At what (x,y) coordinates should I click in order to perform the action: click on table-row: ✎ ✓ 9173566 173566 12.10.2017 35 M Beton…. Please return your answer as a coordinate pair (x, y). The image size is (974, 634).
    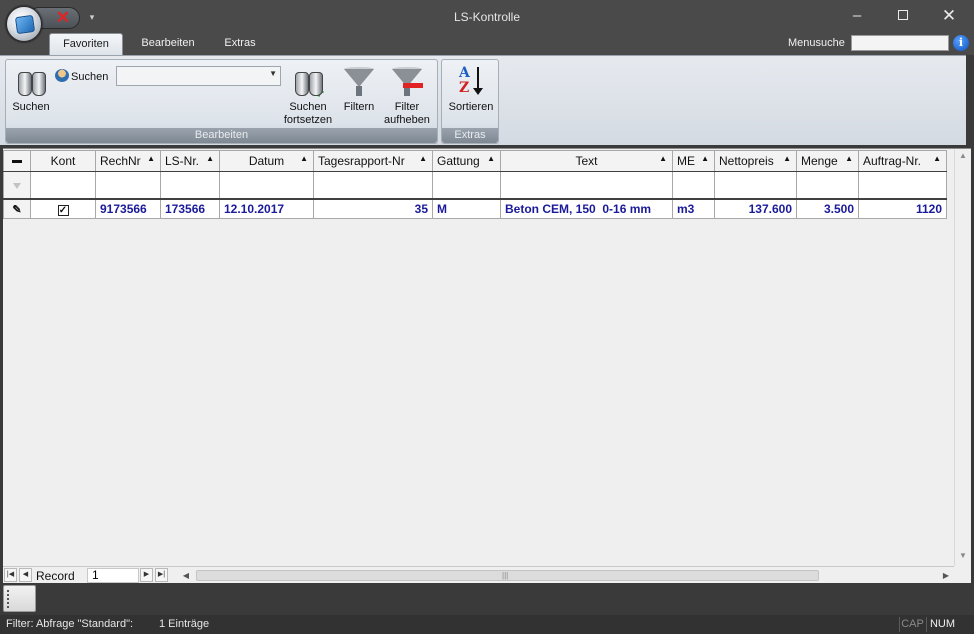
    Looking at the image, I should click on (475, 208).